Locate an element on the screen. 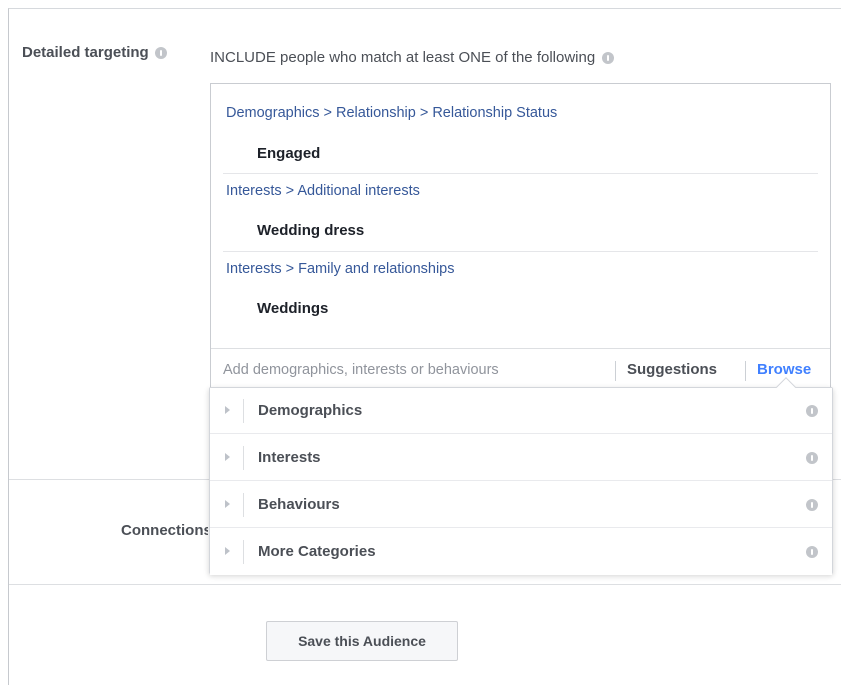 The image size is (841, 685). target-path-link: Interests > Additional interests is located at coordinates (323, 191).